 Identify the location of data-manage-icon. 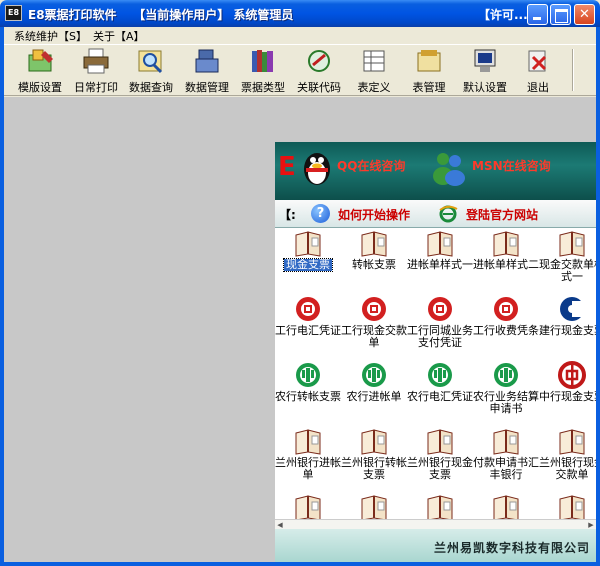
(207, 61).